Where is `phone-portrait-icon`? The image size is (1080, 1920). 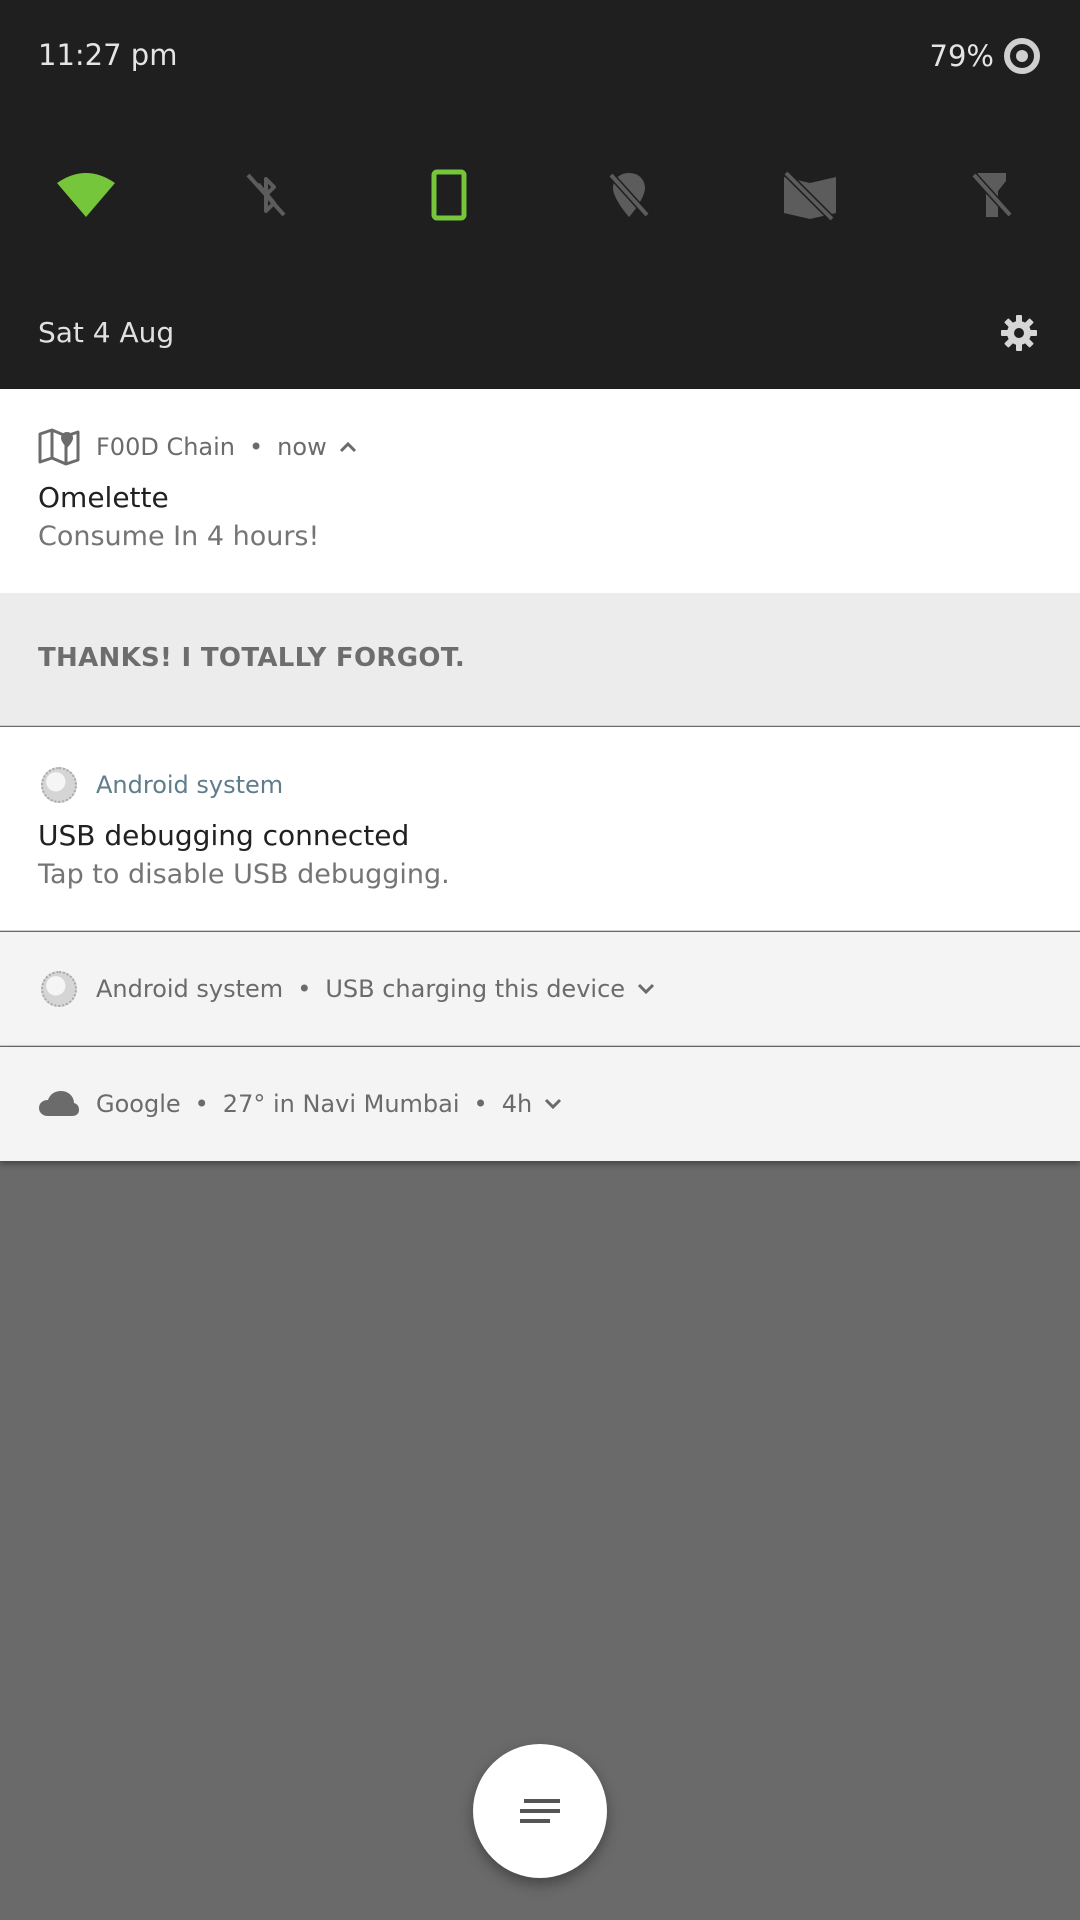
phone-portrait-icon is located at coordinates (449, 195).